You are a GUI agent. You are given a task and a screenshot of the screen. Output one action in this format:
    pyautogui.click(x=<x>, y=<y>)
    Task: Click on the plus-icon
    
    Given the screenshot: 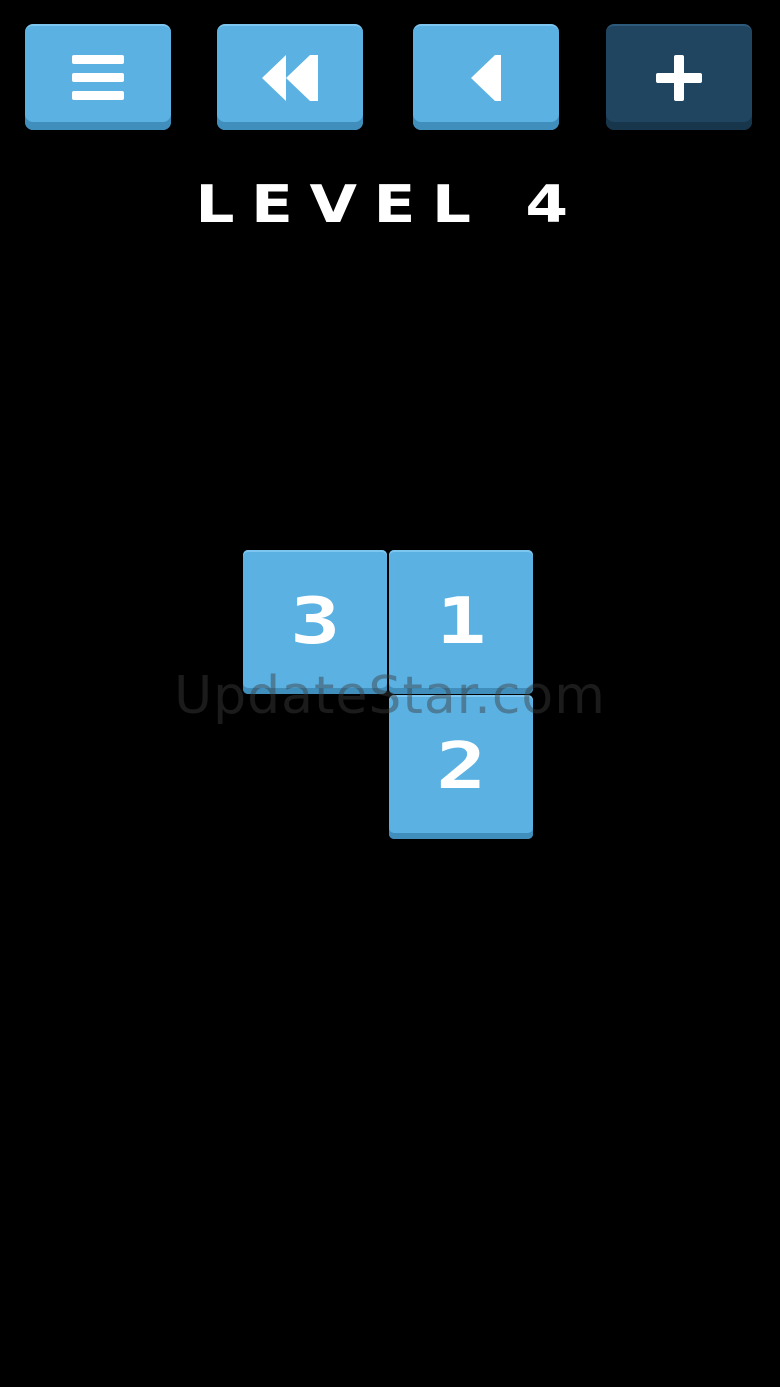 What is the action you would take?
    pyautogui.click(x=679, y=78)
    